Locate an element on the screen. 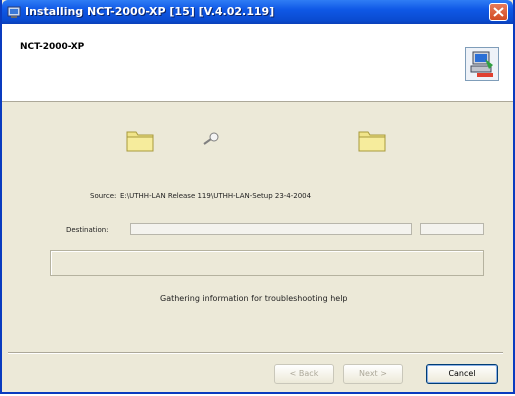  title-bar: Installing NCT-2000-XP [15] [V.4.02.119] is located at coordinates (257, 12).